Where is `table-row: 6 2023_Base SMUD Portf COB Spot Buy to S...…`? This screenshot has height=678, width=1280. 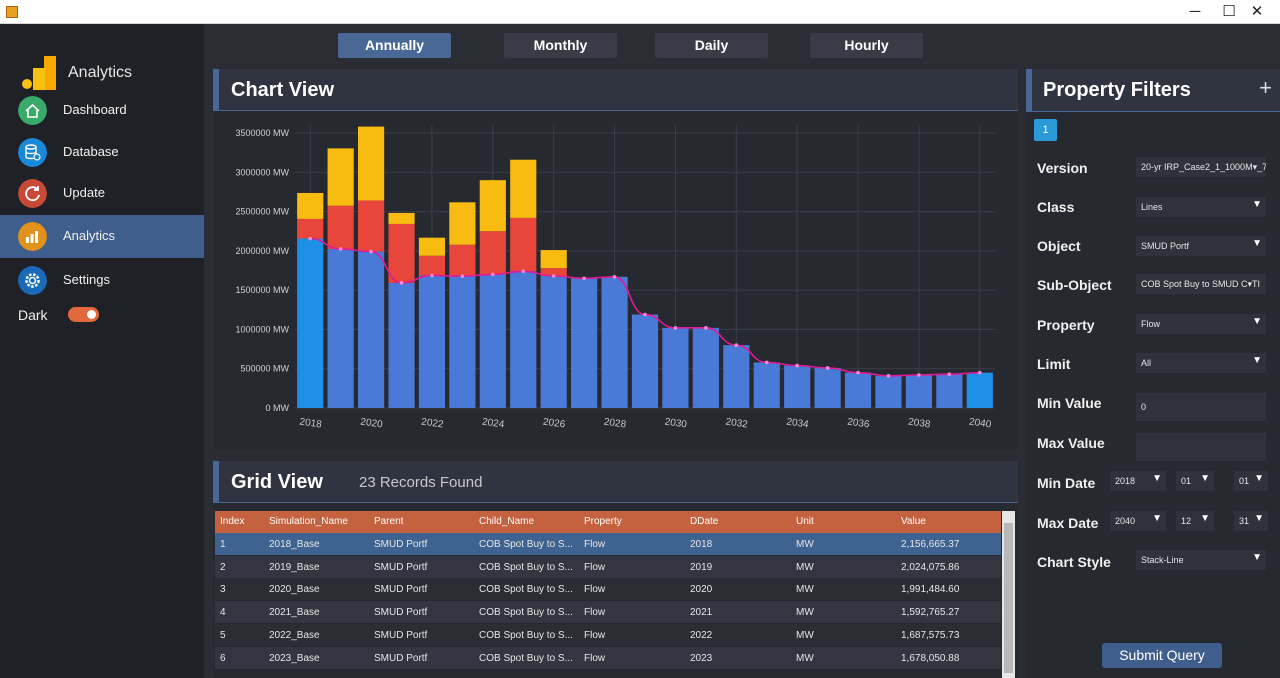 table-row: 6 2023_Base SMUD Portf COB Spot Buy to S...… is located at coordinates (608, 657).